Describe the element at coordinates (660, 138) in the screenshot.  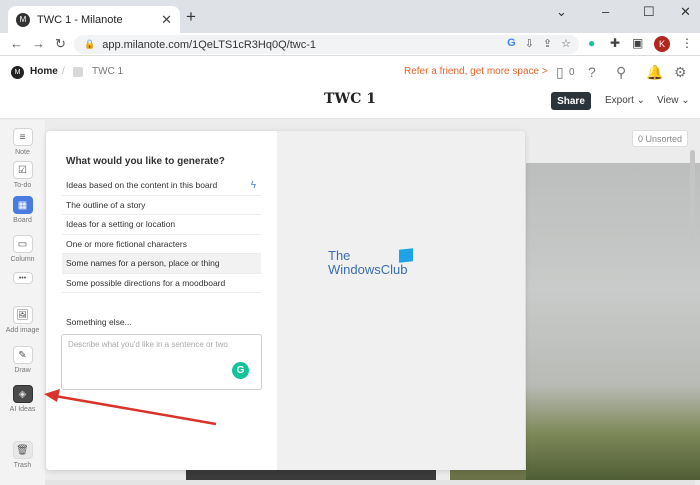
I see `unsorted-button: 0 Unsorted` at that location.